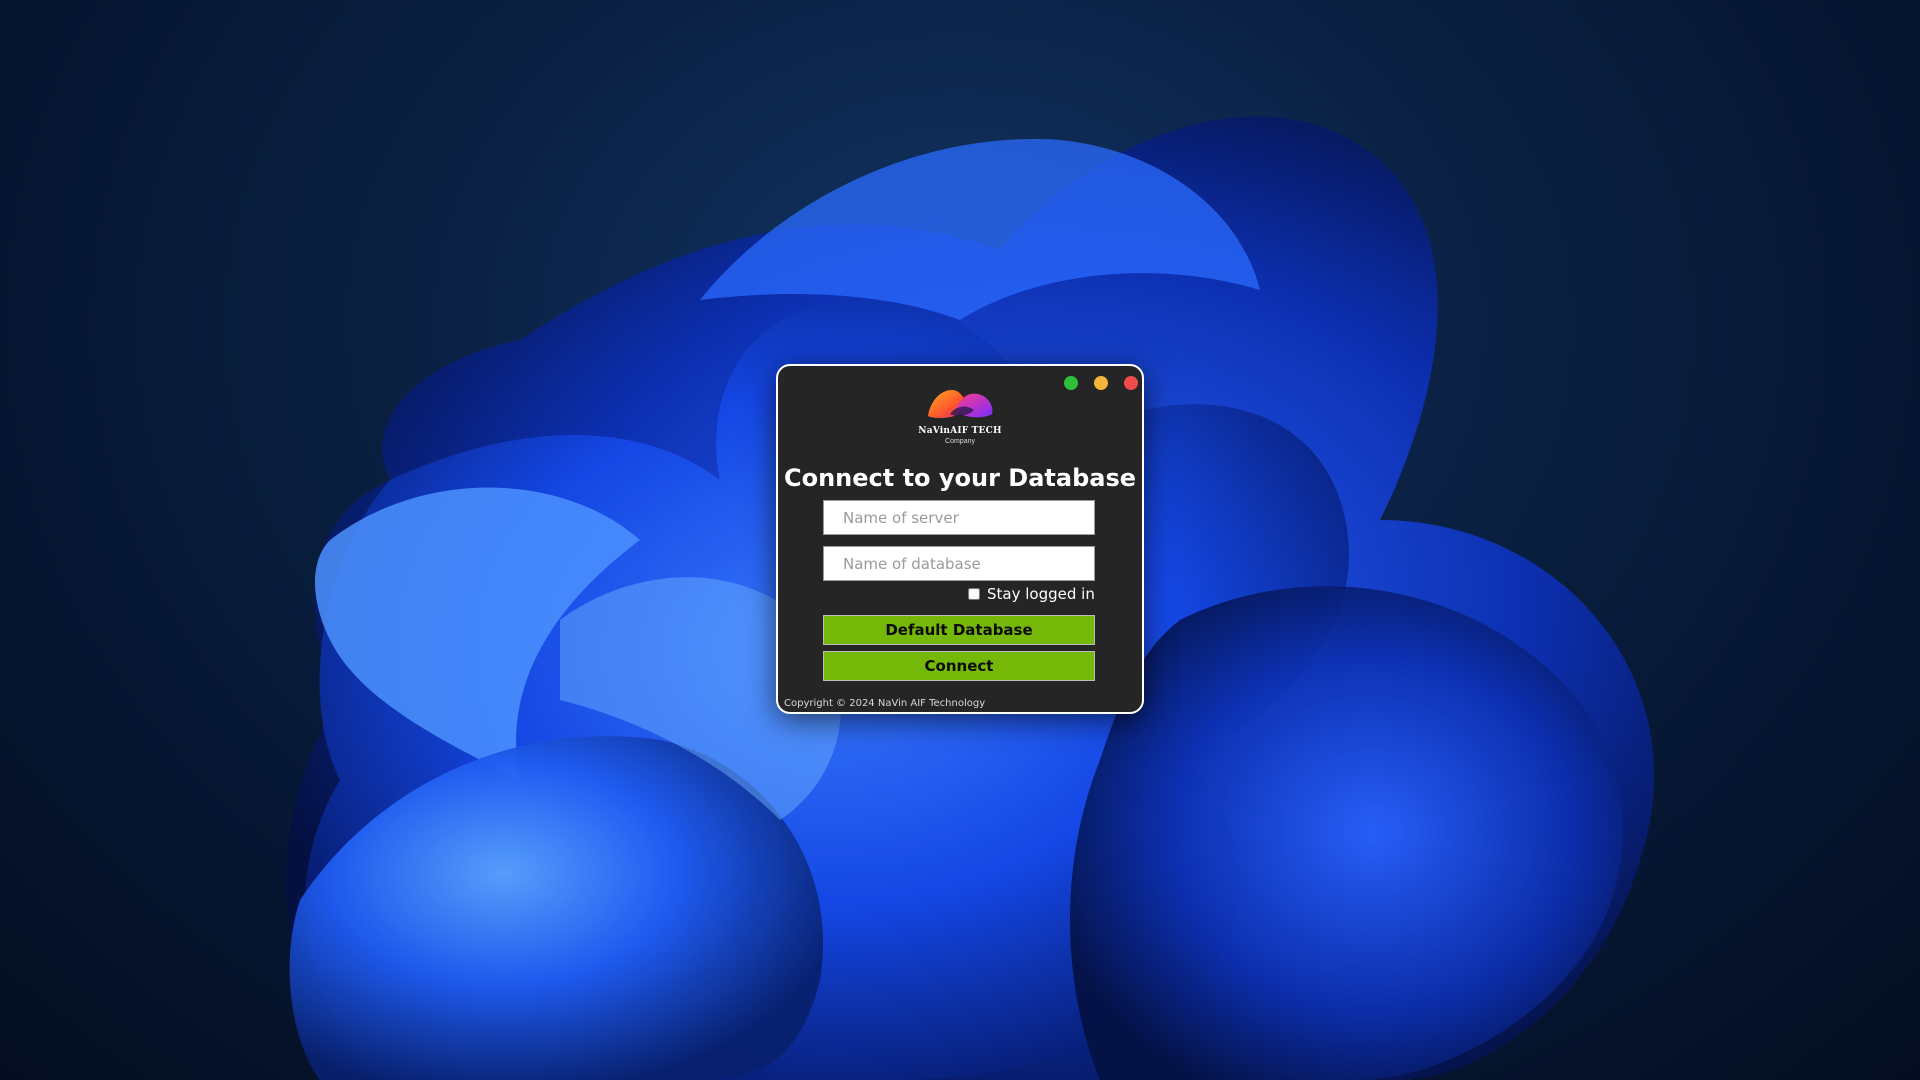  Describe the element at coordinates (974, 594) in the screenshot. I see `stay-logged-in-checkbox` at that location.